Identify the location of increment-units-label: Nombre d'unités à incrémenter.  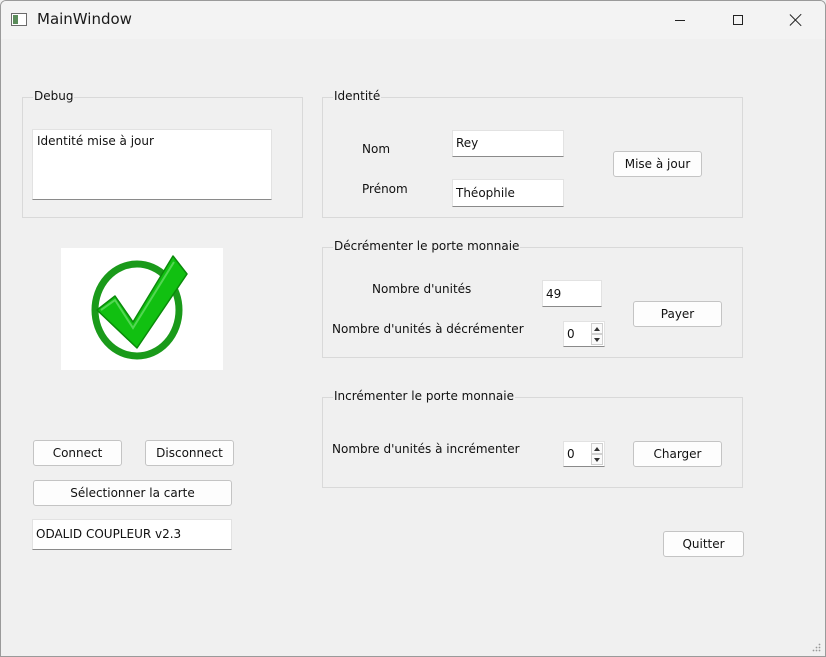
(426, 449).